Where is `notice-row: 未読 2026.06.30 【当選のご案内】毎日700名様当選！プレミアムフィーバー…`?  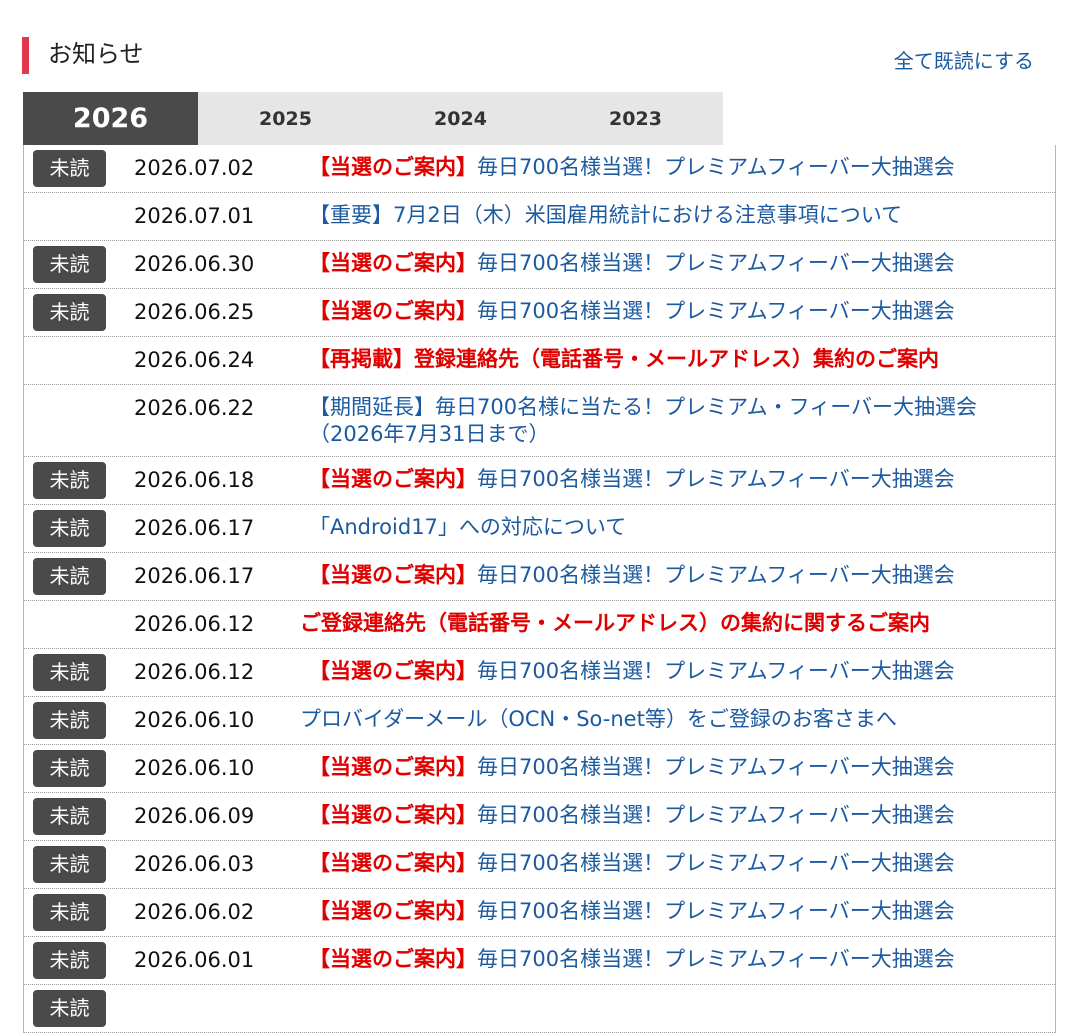
notice-row: 未読 2026.06.30 【当選のご案内】毎日700名様当選！プレミアムフィーバー… is located at coordinates (539, 265).